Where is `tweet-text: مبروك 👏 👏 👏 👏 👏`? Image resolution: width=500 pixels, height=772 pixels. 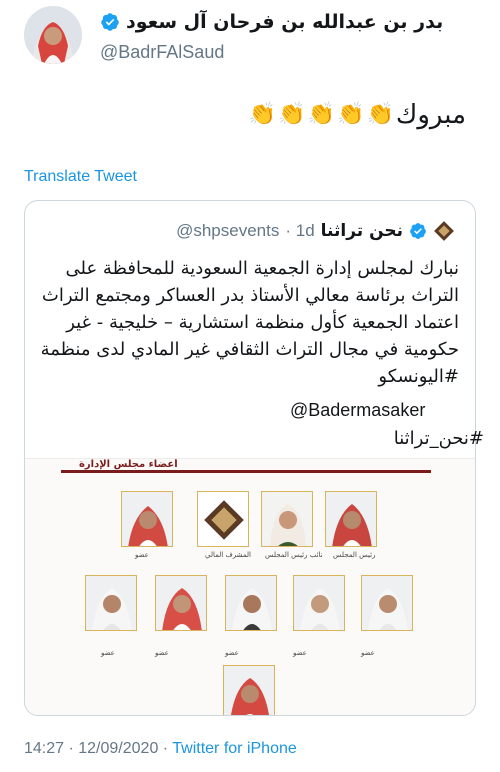 tweet-text: مبروك 👏 👏 👏 👏 👏 is located at coordinates (357, 115).